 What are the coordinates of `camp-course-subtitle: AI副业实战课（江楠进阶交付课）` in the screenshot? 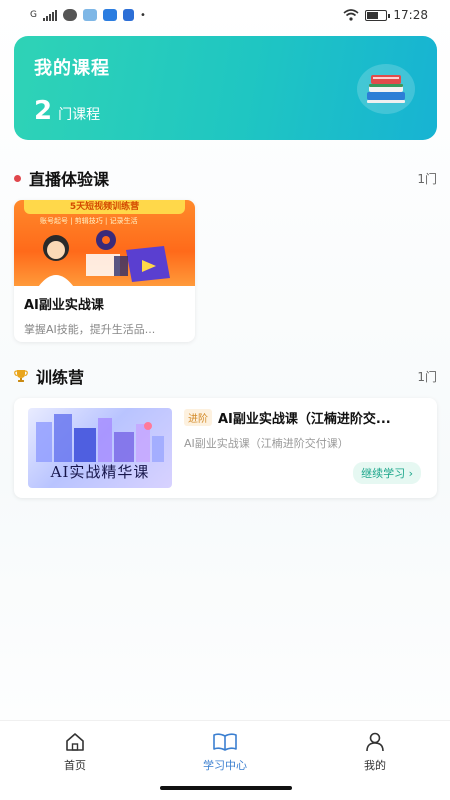 It's located at (266, 443).